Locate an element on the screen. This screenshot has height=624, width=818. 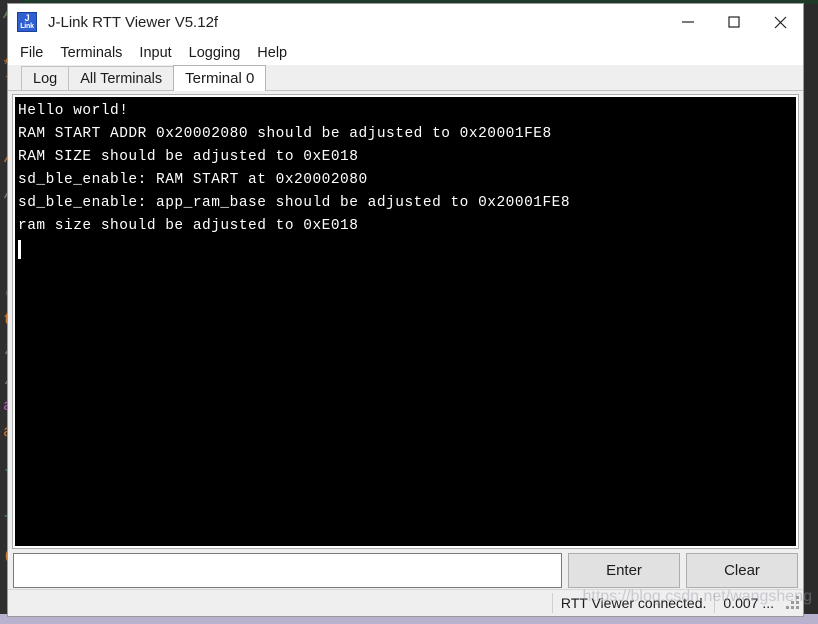
maximize-button is located at coordinates (734, 22).